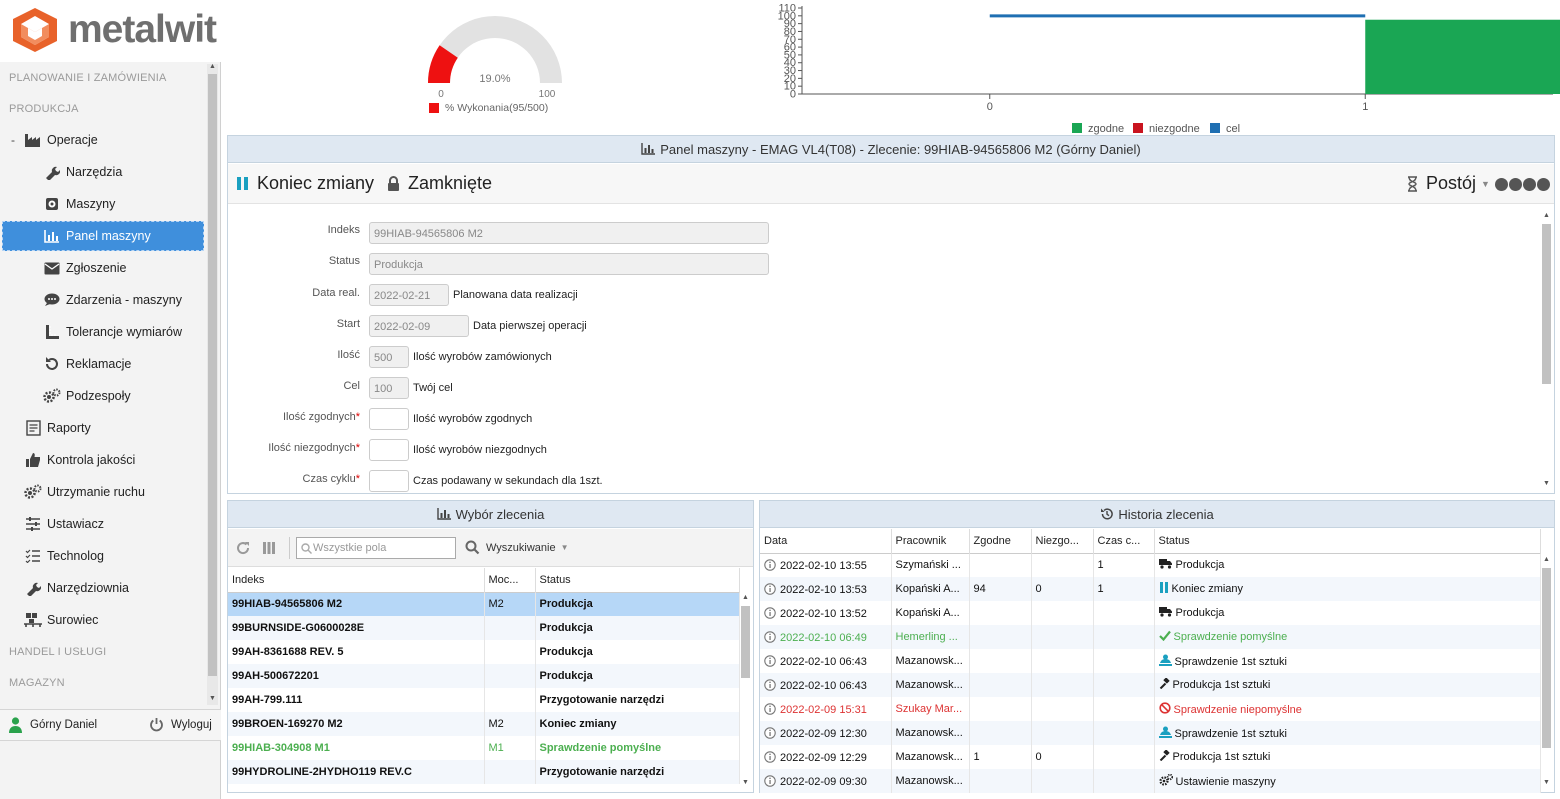 Image resolution: width=1560 pixels, height=799 pixels. Describe the element at coordinates (60, 620) in the screenshot. I see `sidebar-item-surowiec: Surowiec` at that location.